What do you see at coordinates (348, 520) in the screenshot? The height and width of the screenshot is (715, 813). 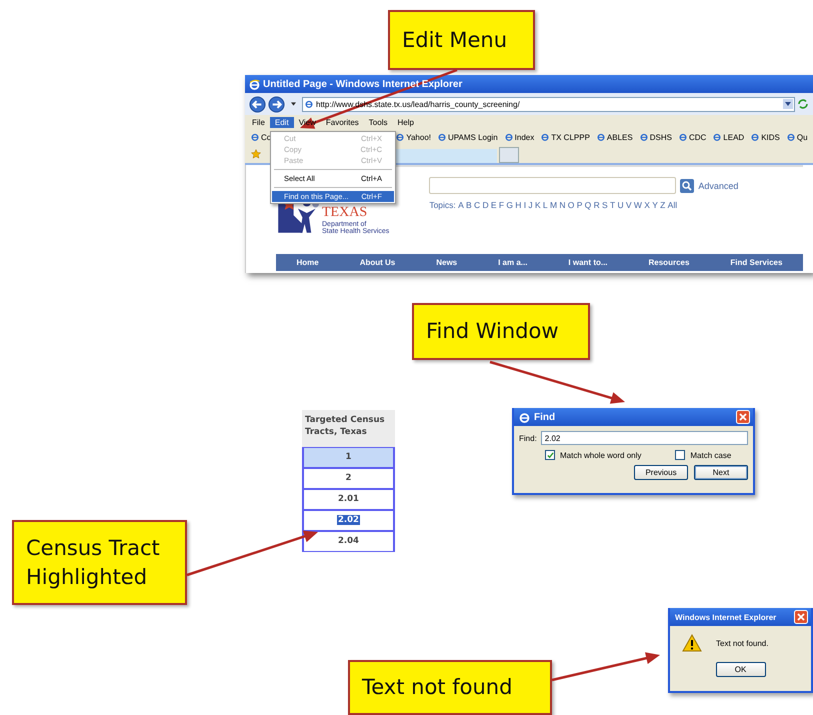 I see `table-cell: 2.02` at bounding box center [348, 520].